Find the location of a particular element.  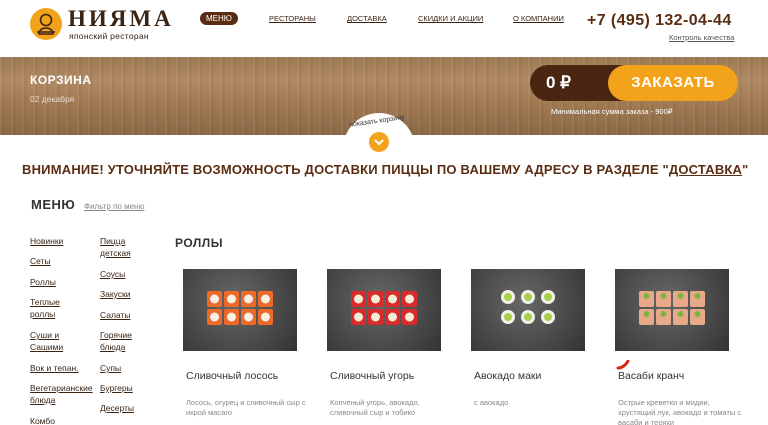

product-image-avocado is located at coordinates (528, 310).